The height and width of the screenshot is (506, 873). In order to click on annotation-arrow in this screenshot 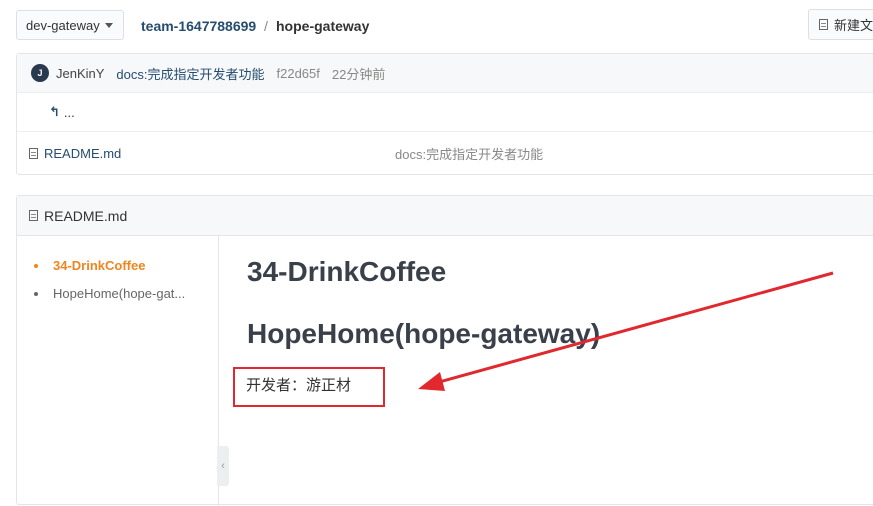, I will do `click(626, 331)`.